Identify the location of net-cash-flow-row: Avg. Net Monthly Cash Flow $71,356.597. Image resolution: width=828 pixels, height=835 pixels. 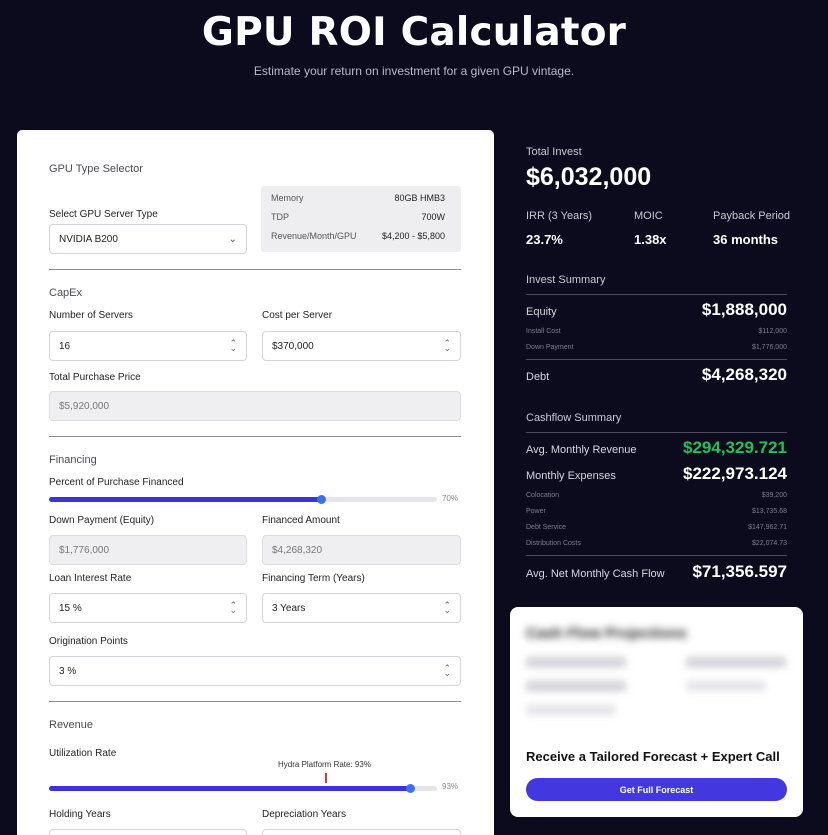
(656, 572).